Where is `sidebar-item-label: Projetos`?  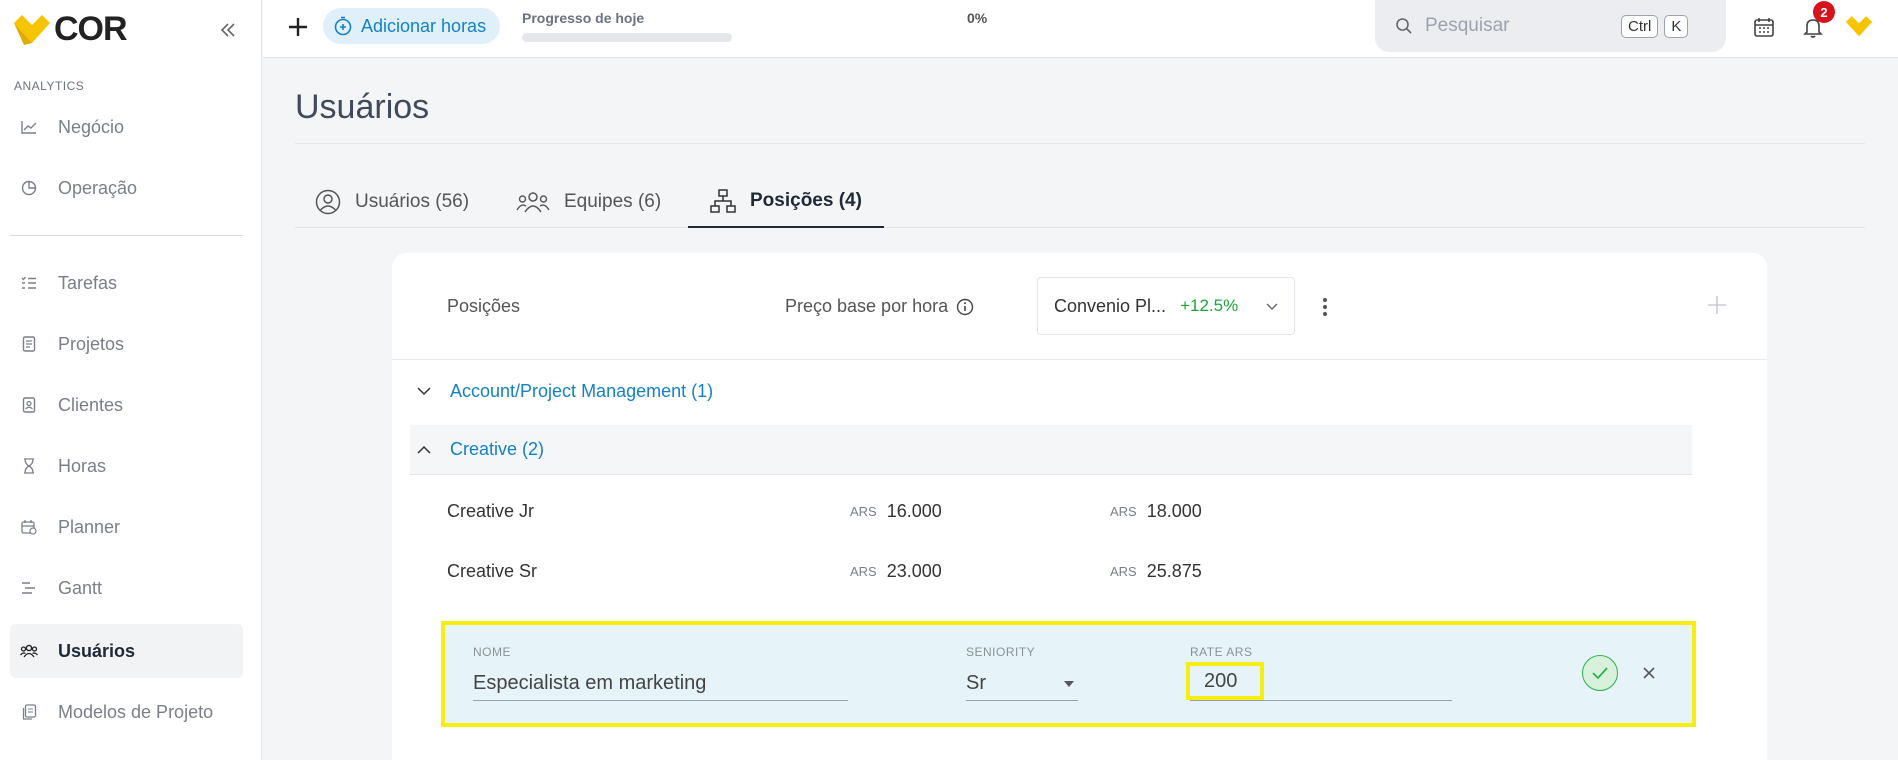
sidebar-item-label: Projetos is located at coordinates (91, 343).